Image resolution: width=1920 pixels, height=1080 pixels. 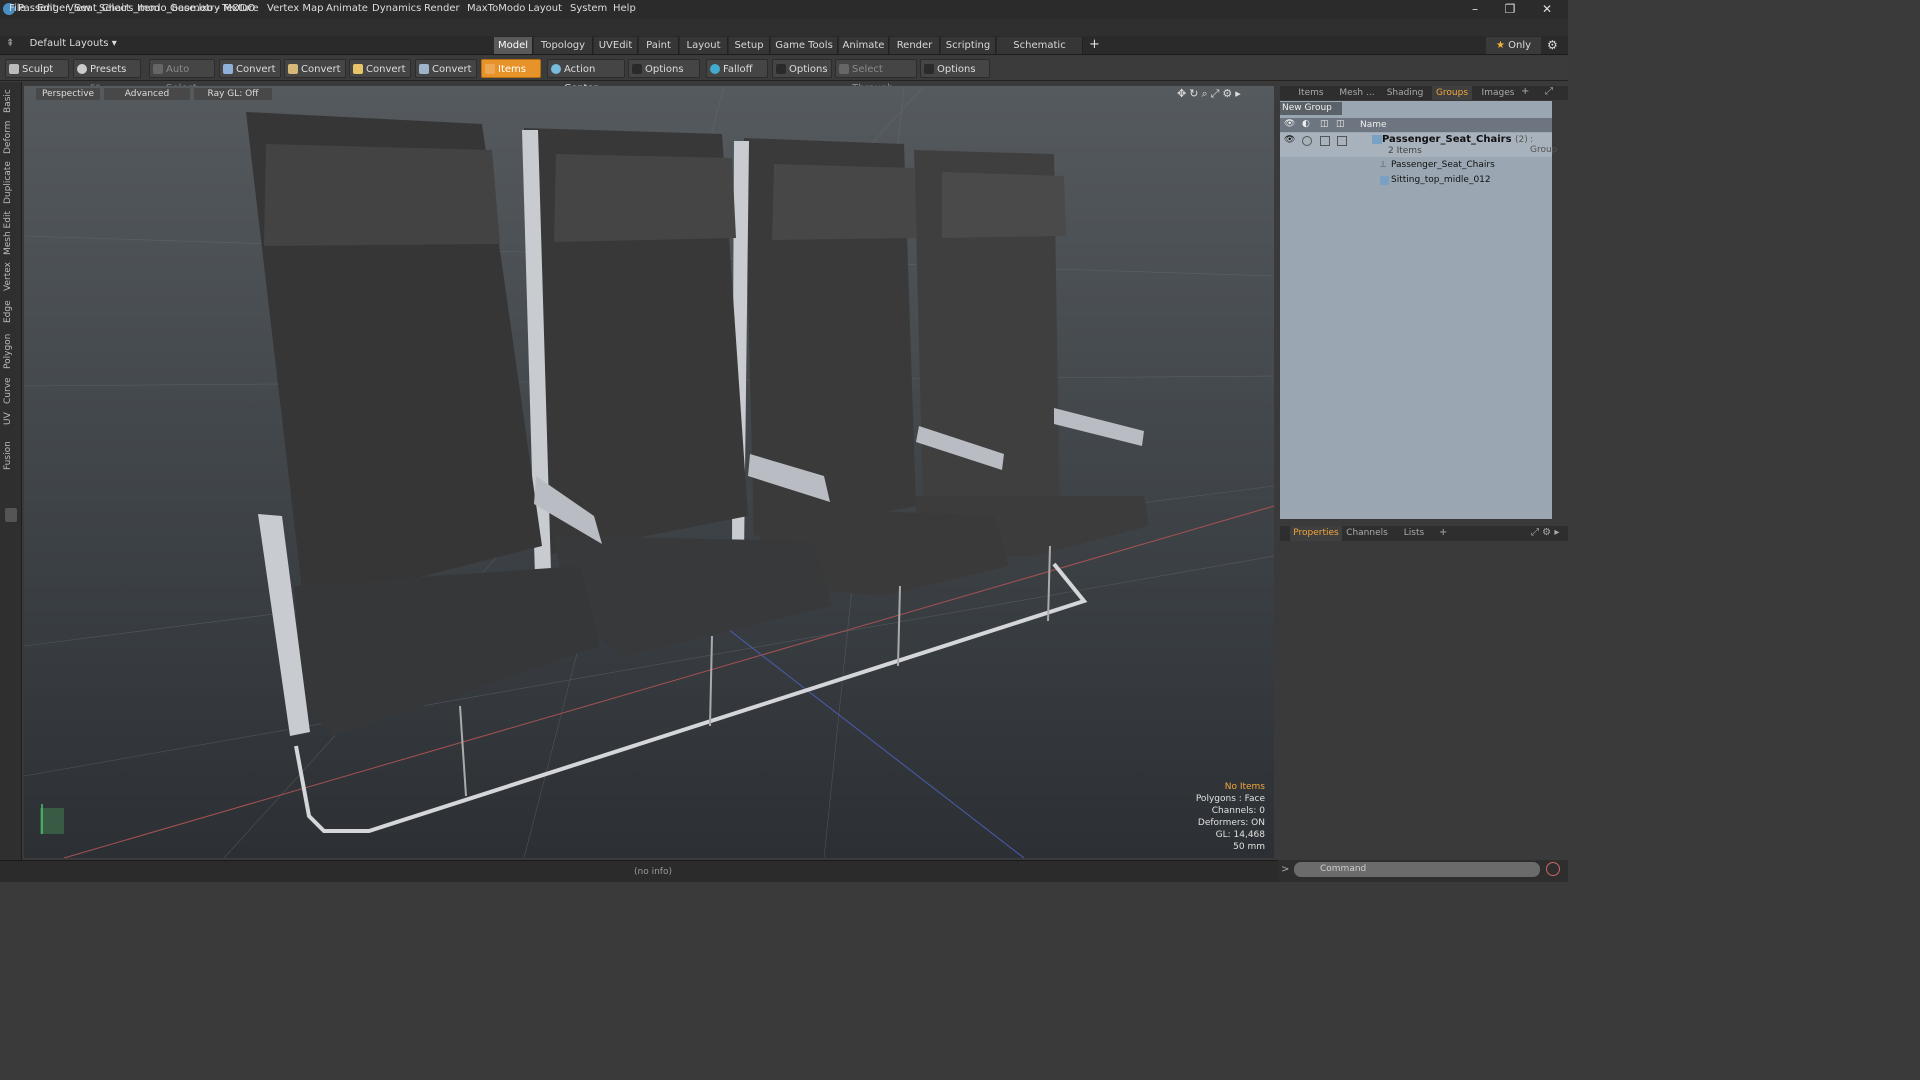 What do you see at coordinates (396, 8) in the screenshot?
I see `menu-dynamics: Dynamics` at bounding box center [396, 8].